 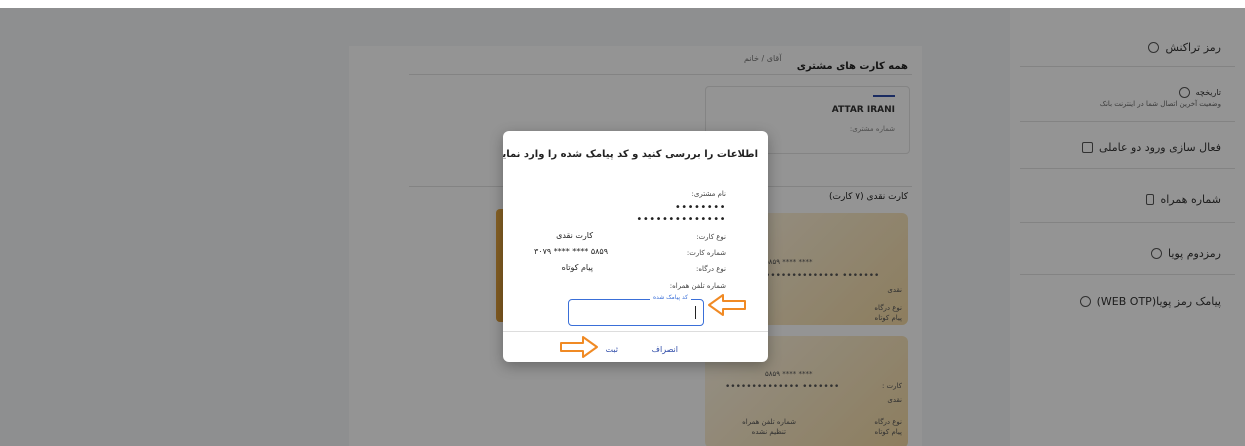 I want to click on cancel-button: انصراف, so click(x=665, y=349).